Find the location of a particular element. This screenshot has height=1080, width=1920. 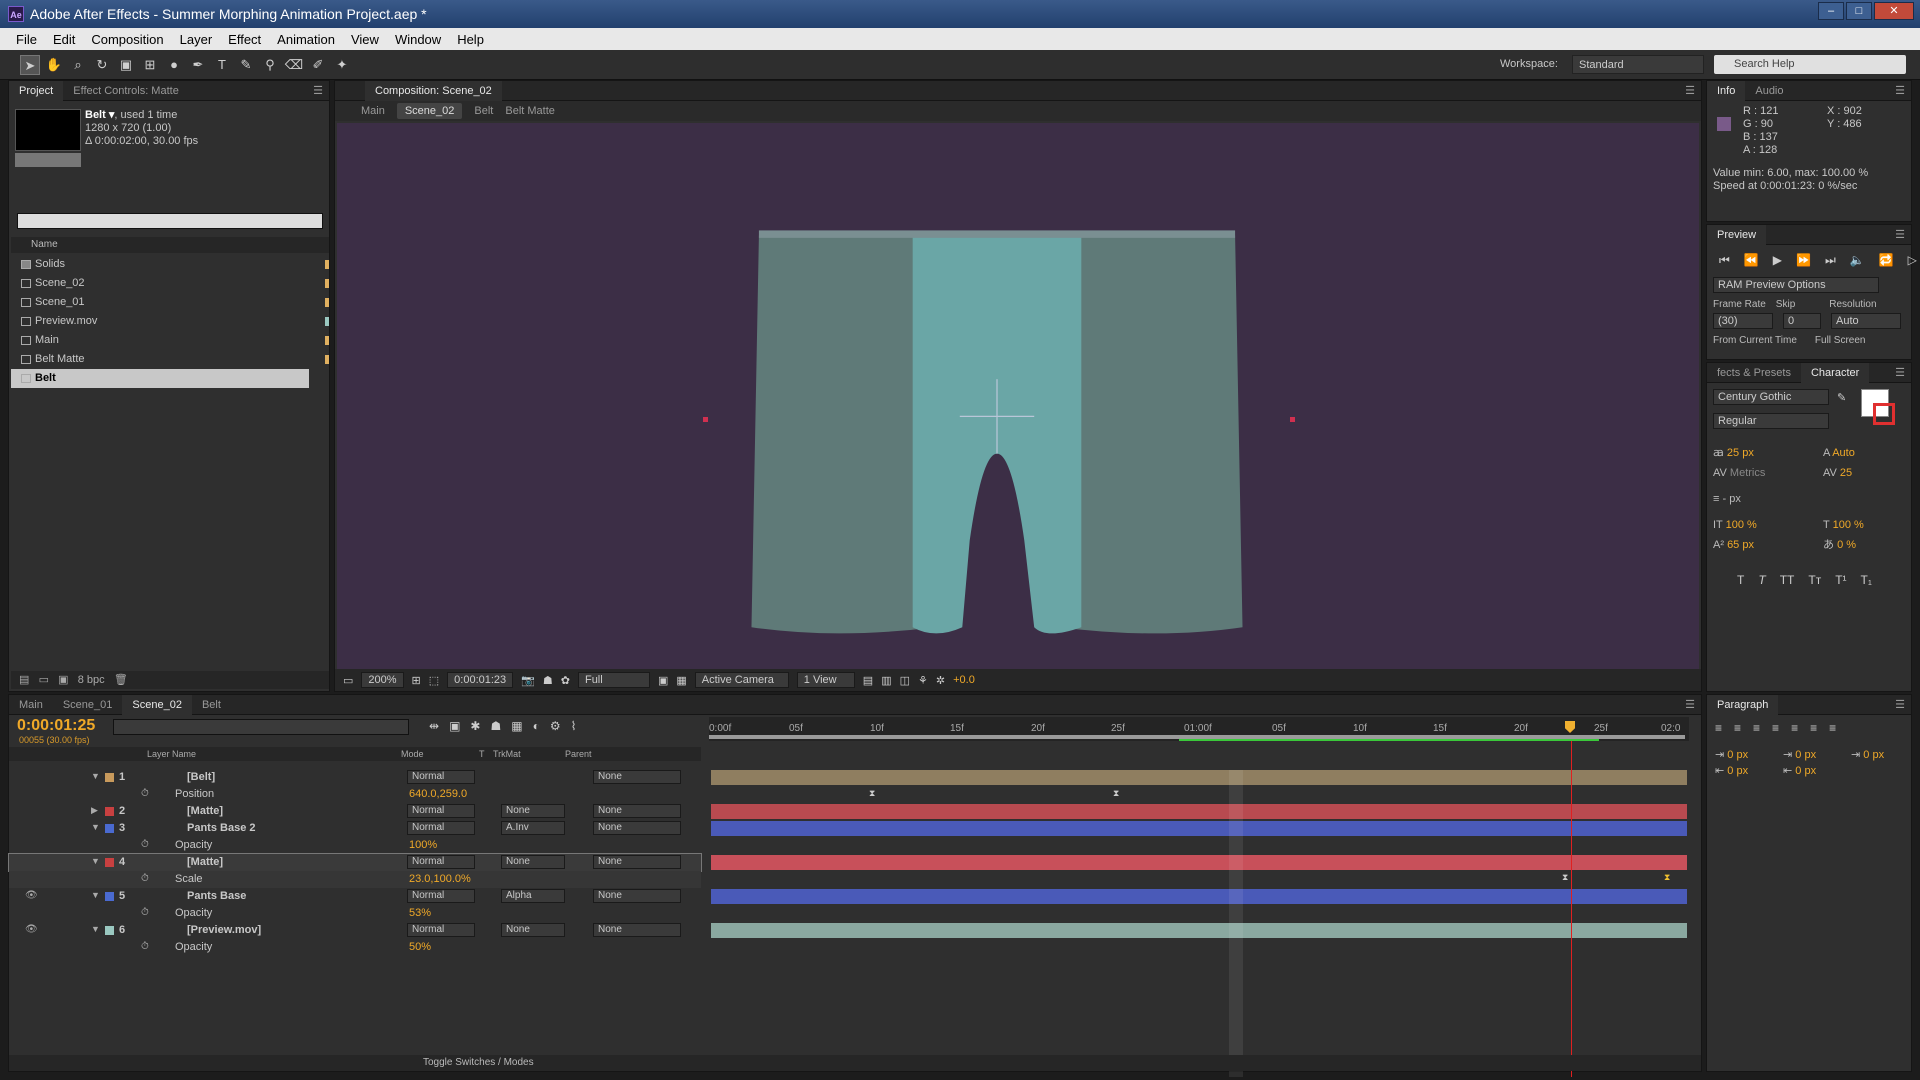

layer-name: [Belt] is located at coordinates (201, 777).